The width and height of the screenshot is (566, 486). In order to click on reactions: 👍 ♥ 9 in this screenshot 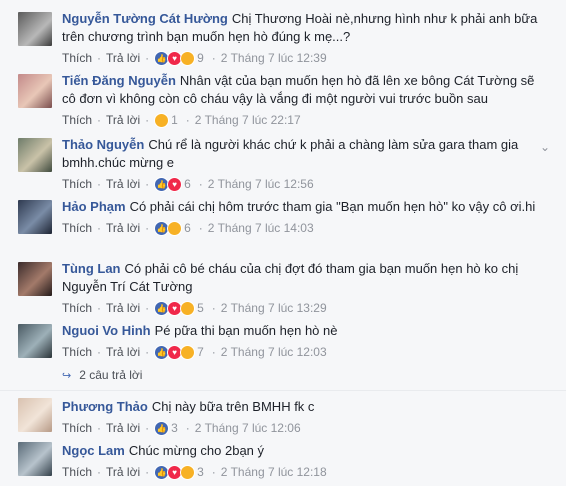, I will do `click(179, 58)`.